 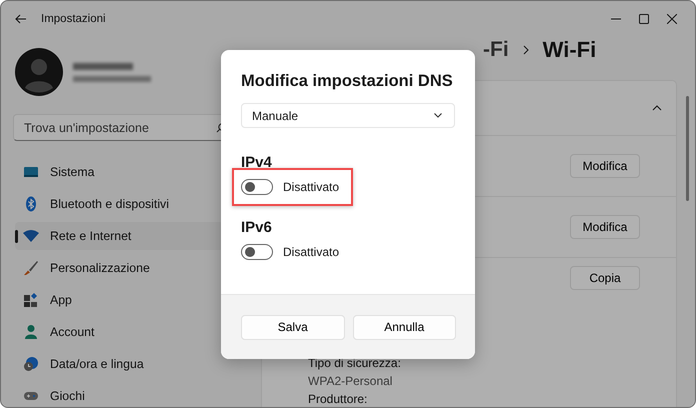 What do you see at coordinates (119, 204) in the screenshot?
I see `sidebar-item: Bluetooth e dispositivi` at bounding box center [119, 204].